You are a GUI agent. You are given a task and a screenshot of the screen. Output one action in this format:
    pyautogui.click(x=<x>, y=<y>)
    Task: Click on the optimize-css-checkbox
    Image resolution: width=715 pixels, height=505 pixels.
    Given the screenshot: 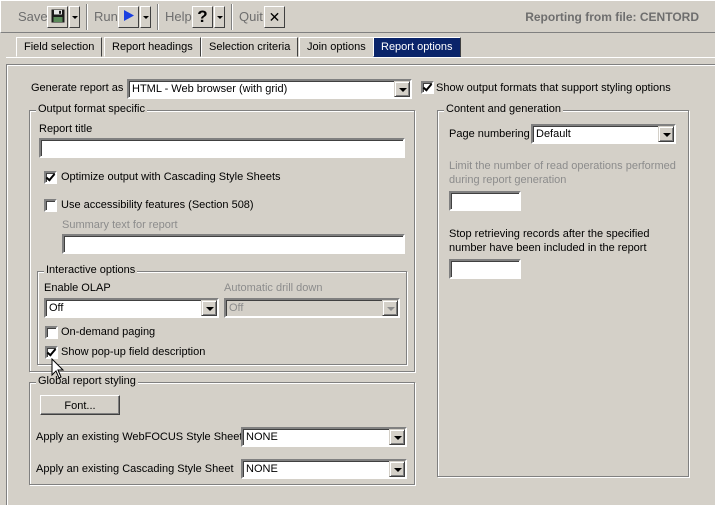 What is the action you would take?
    pyautogui.click(x=50, y=177)
    